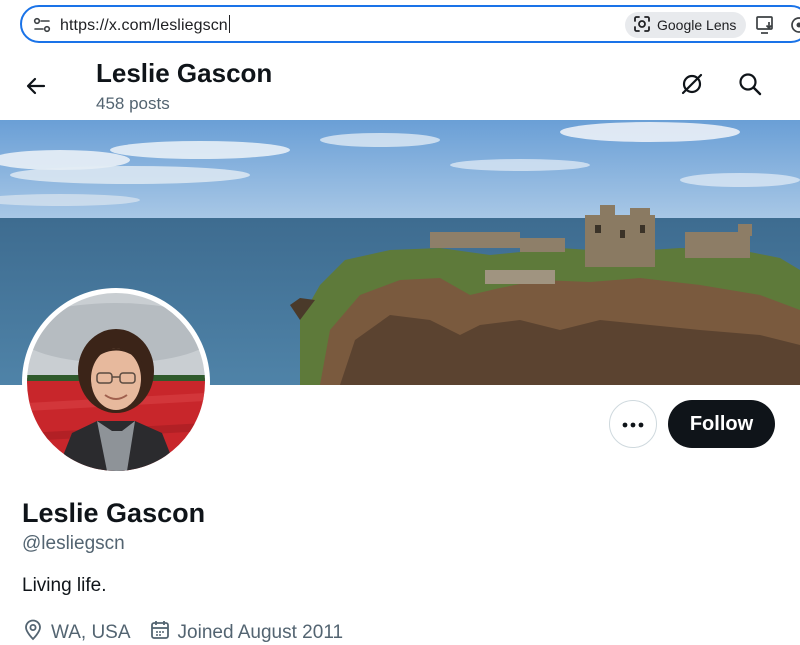 This screenshot has height=645, width=800. I want to click on profile-bio: Living life., so click(64, 585).